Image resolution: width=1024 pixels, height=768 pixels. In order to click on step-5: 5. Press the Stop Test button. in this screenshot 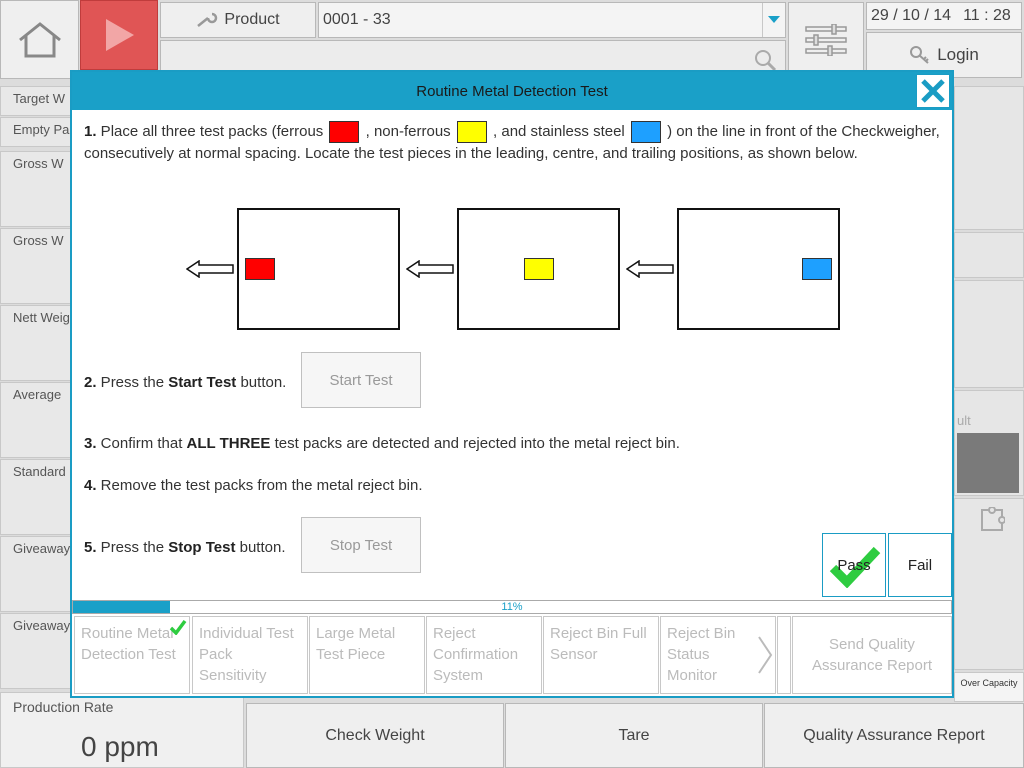, I will do `click(185, 547)`.